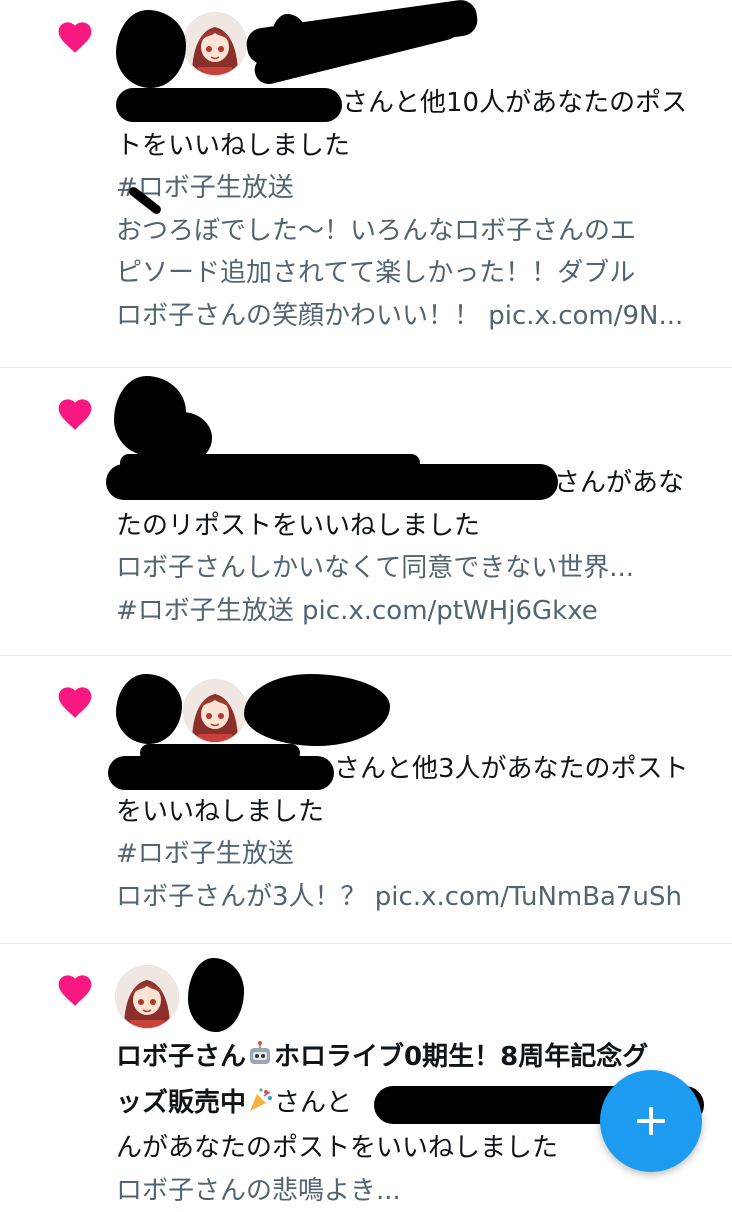 The height and width of the screenshot is (1212, 732). What do you see at coordinates (181, 1057) in the screenshot?
I see `display-name-text: ロボ子さん` at bounding box center [181, 1057].